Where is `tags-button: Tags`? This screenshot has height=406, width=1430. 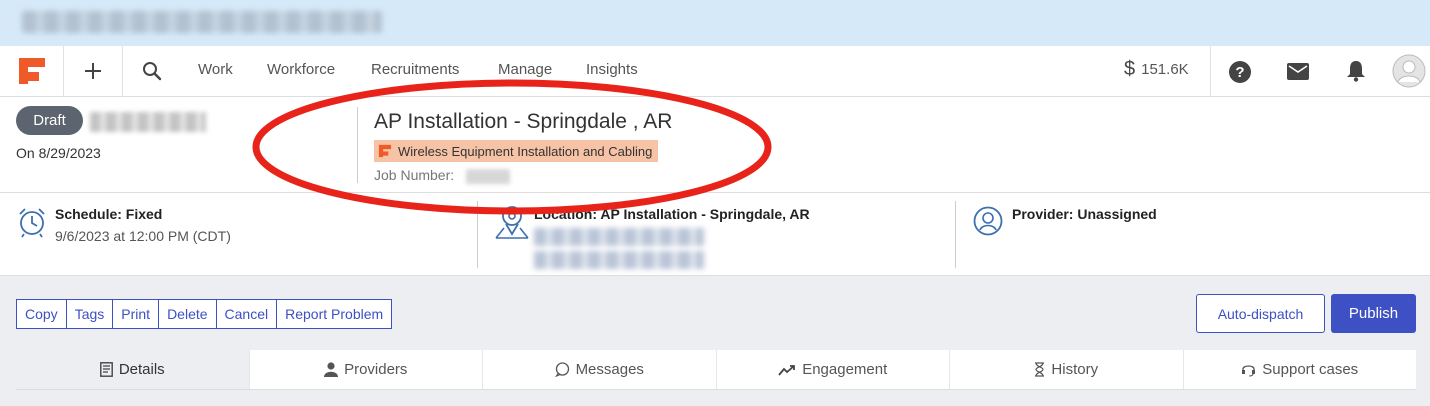 tags-button: Tags is located at coordinates (90, 314).